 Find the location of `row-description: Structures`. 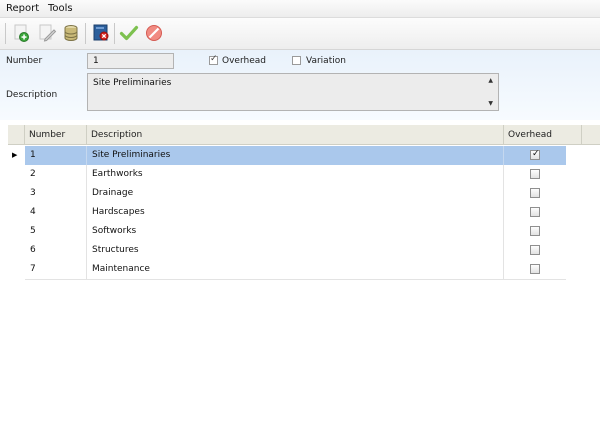

row-description: Structures is located at coordinates (115, 250).